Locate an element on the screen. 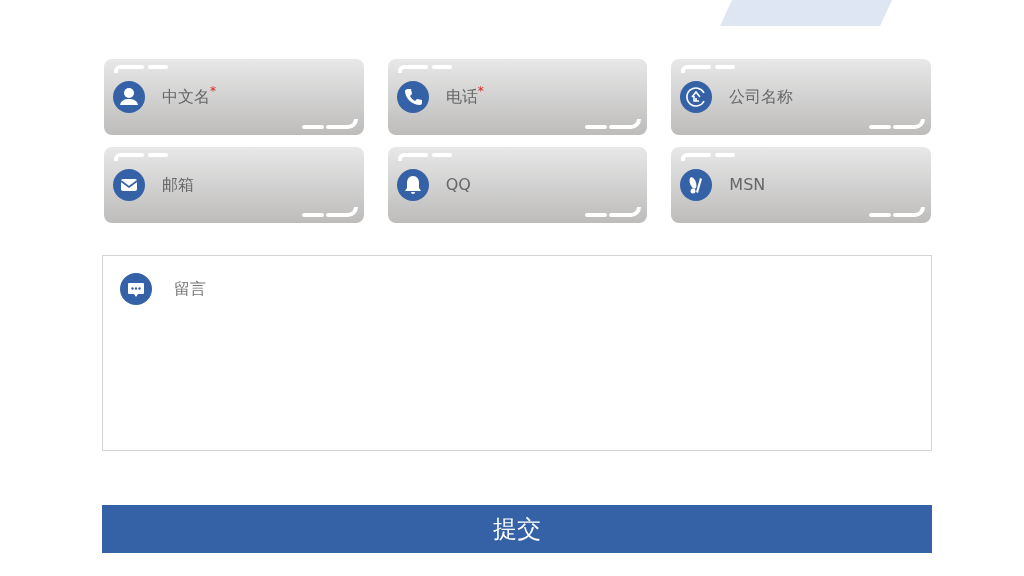 This screenshot has width=1024, height=576. submit-button: 提交 is located at coordinates (517, 529).